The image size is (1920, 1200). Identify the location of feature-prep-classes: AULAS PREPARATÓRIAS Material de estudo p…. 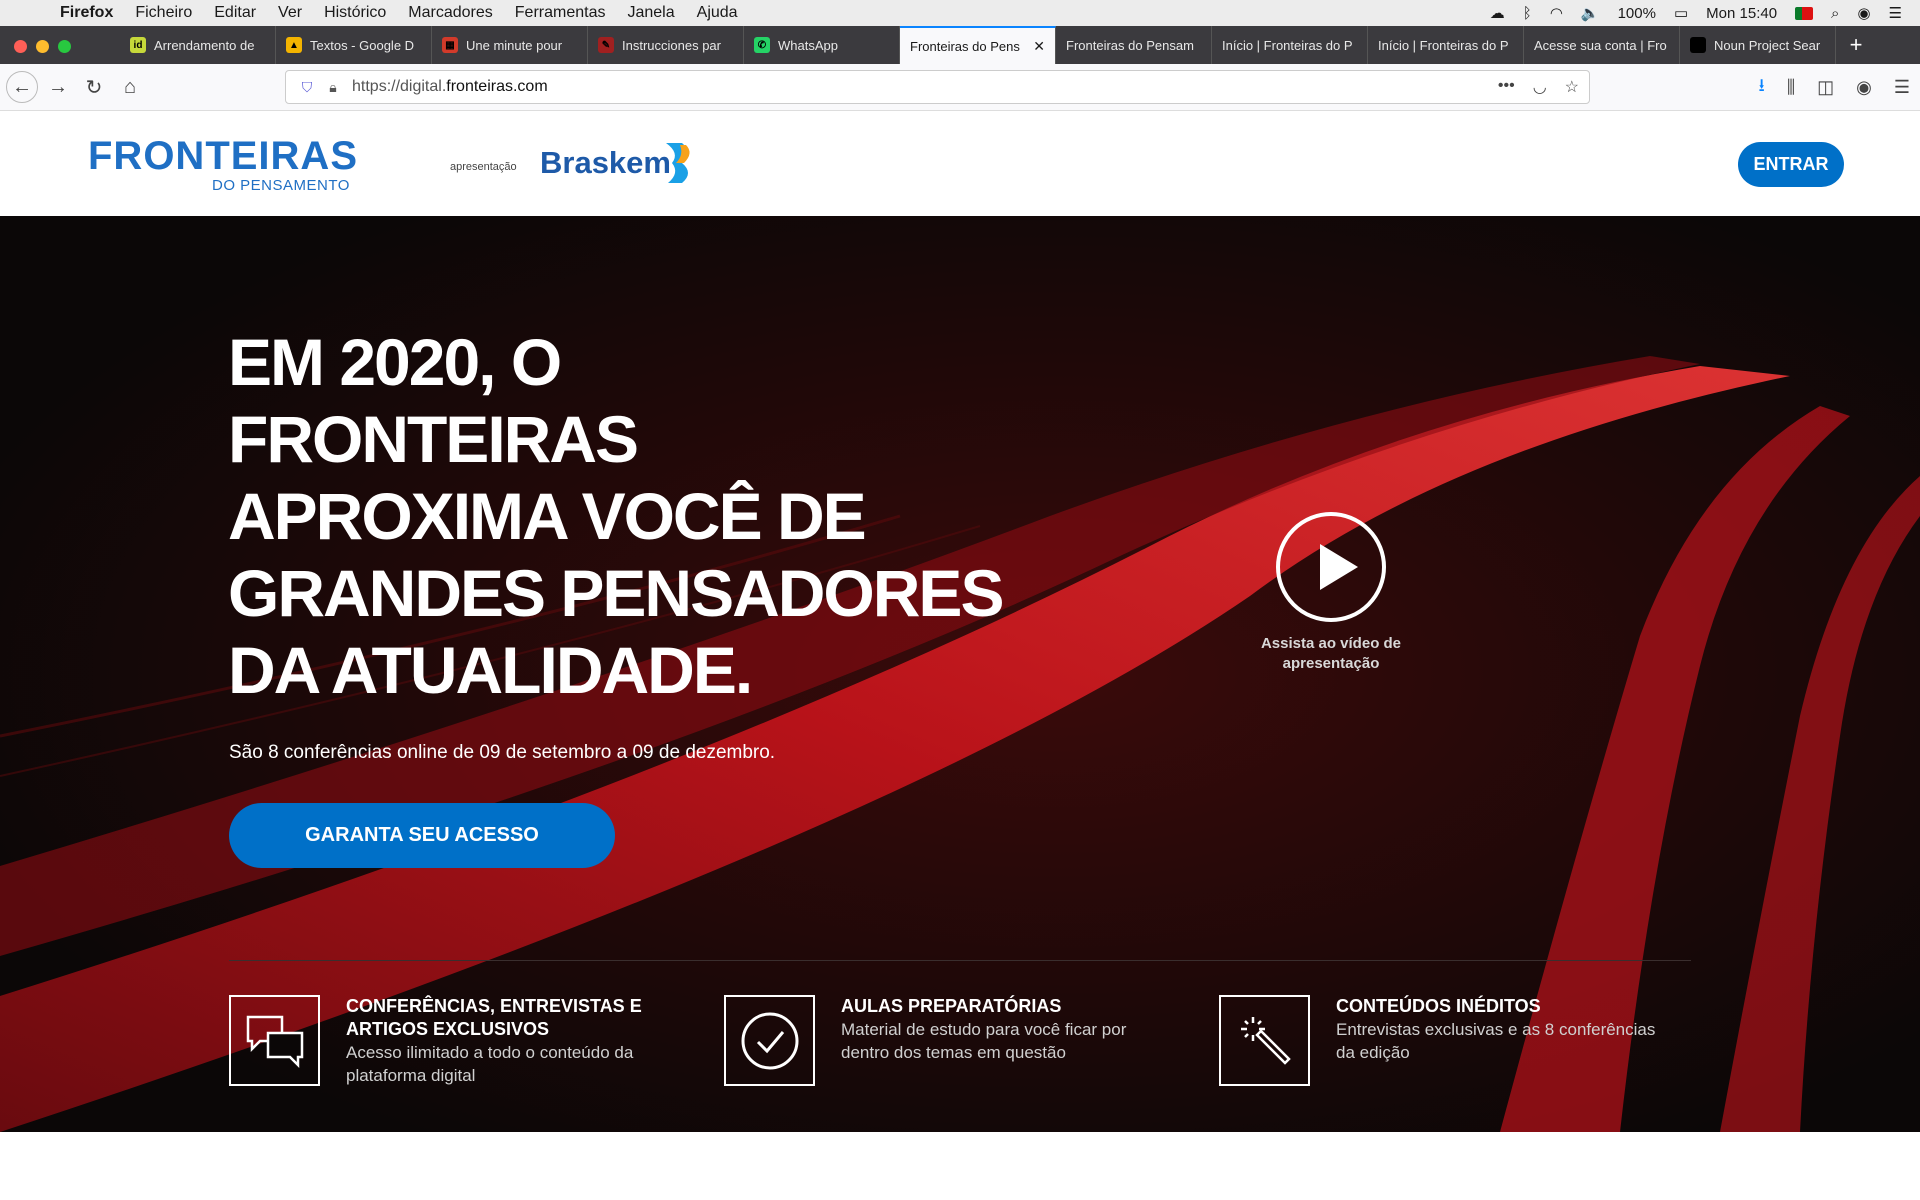
(932, 1040).